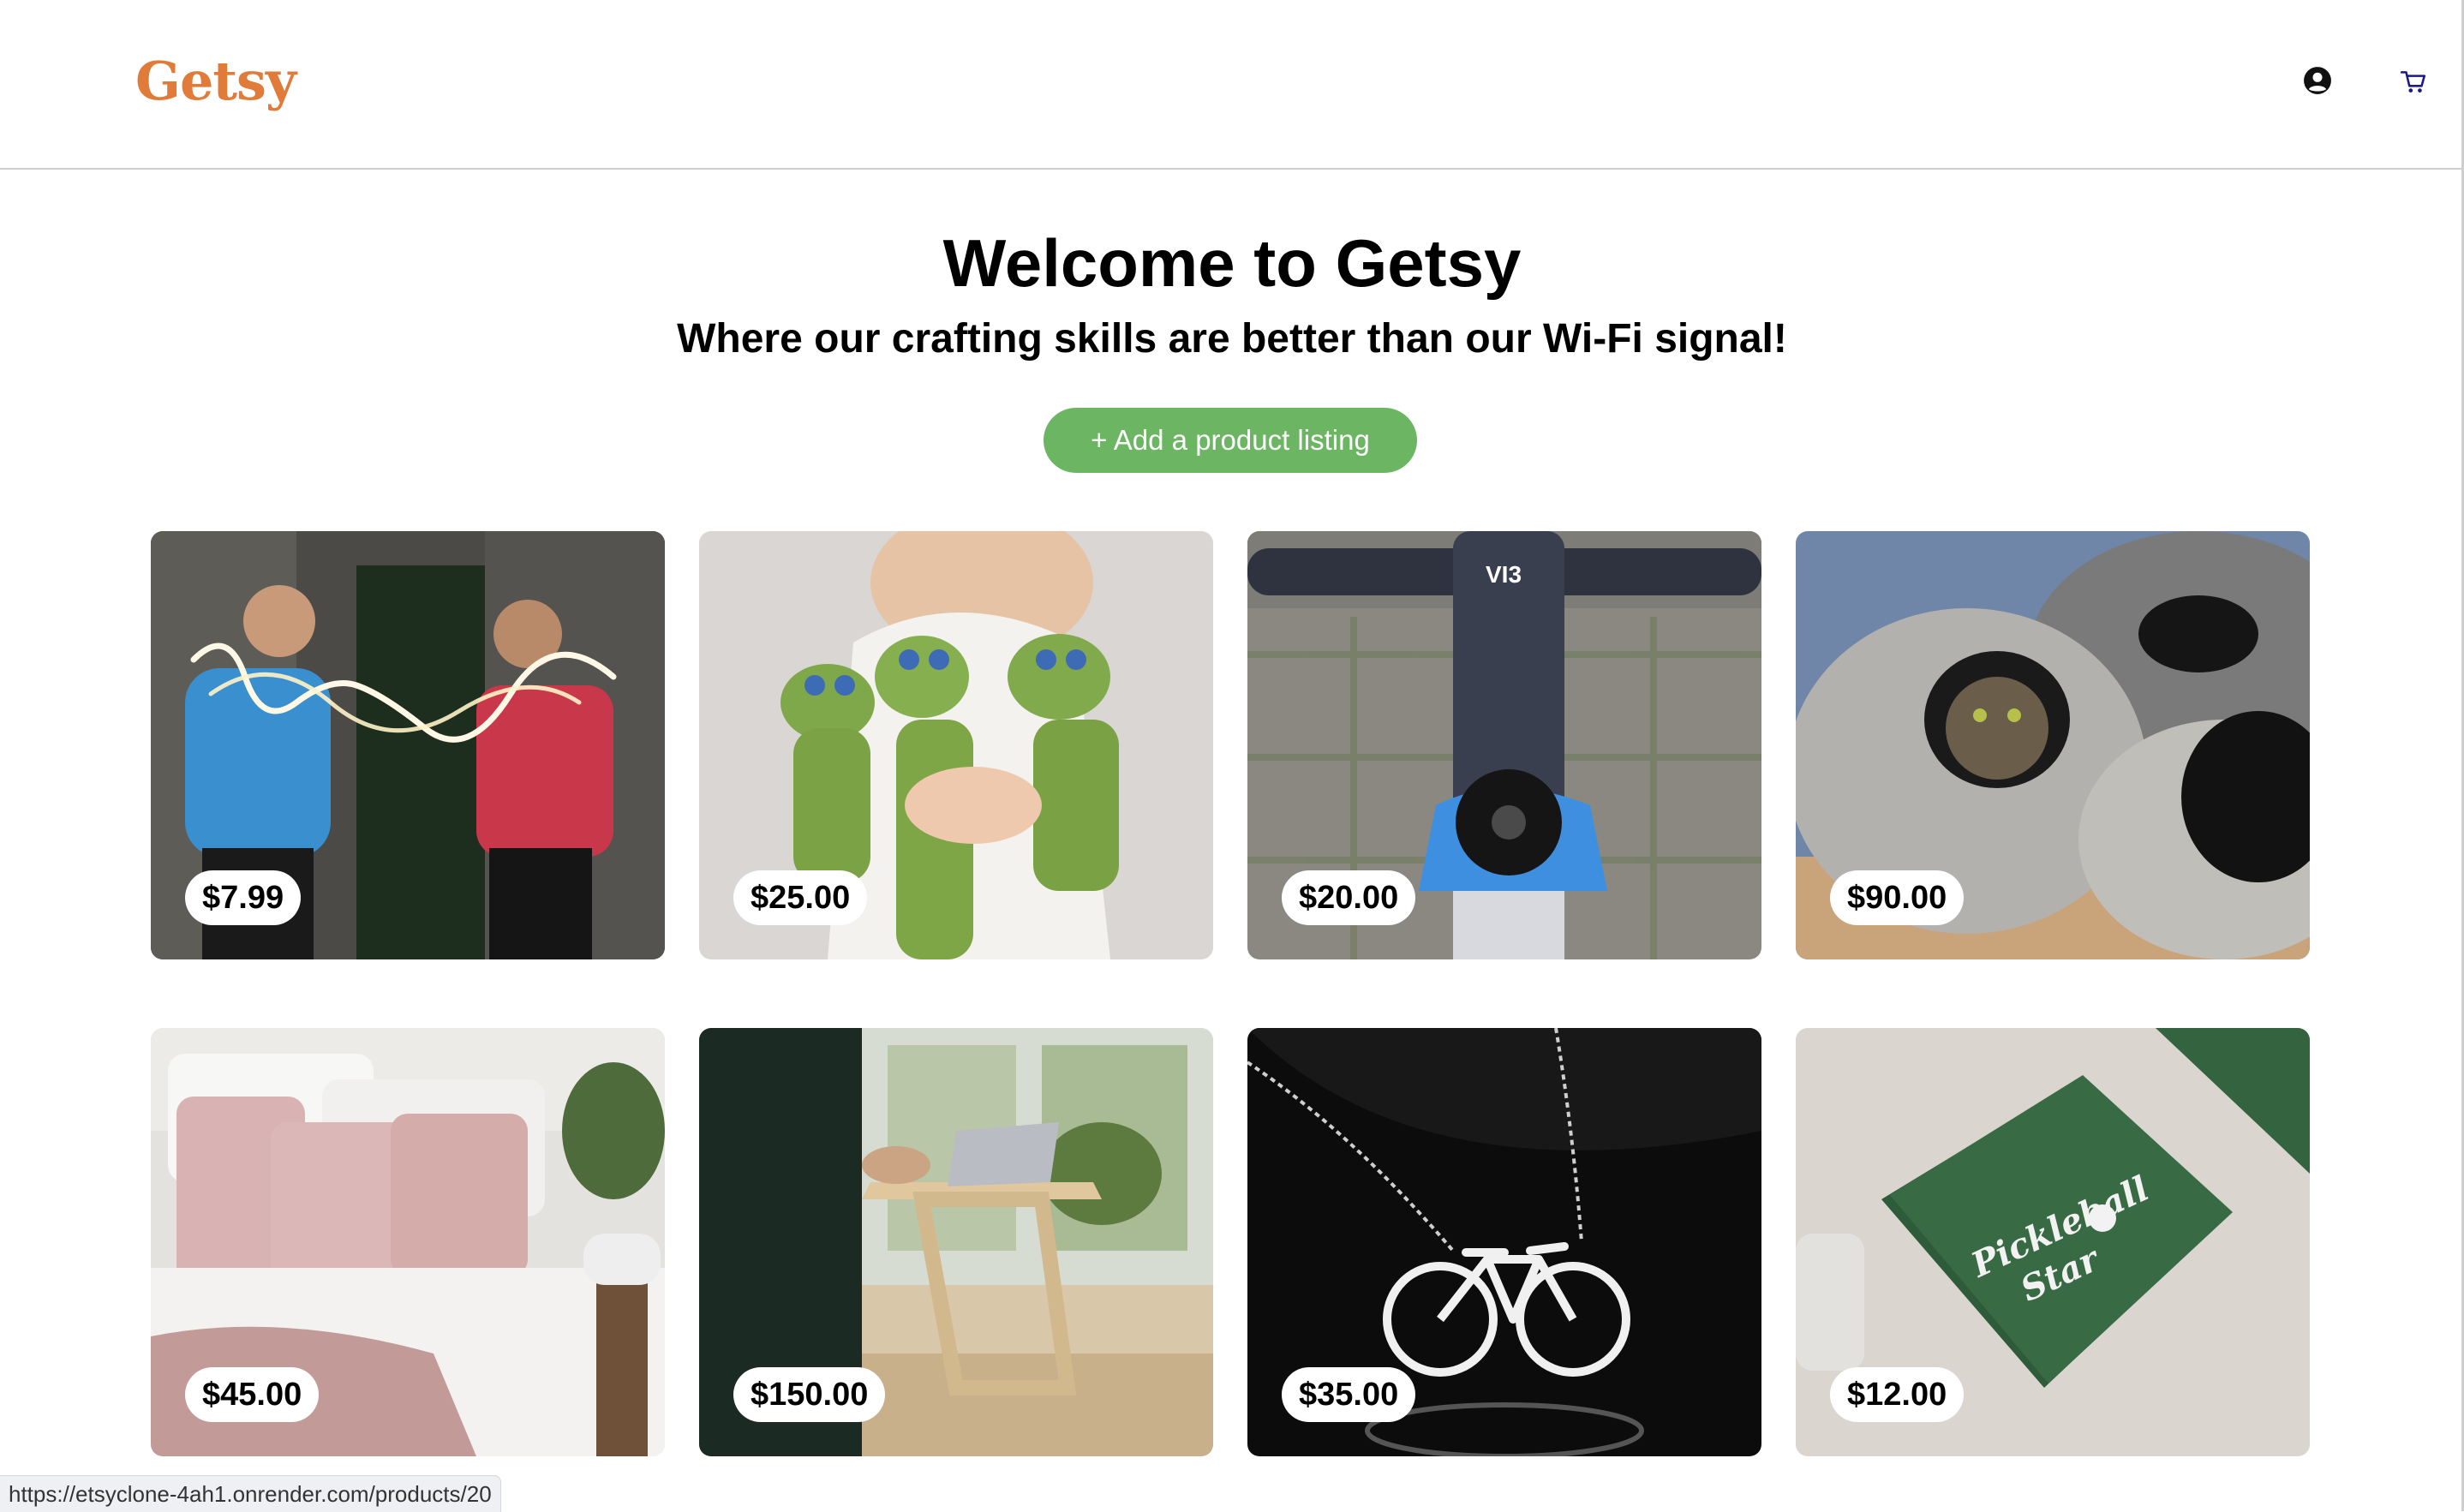  Describe the element at coordinates (2317, 80) in the screenshot. I see `user-circle-icon` at that location.